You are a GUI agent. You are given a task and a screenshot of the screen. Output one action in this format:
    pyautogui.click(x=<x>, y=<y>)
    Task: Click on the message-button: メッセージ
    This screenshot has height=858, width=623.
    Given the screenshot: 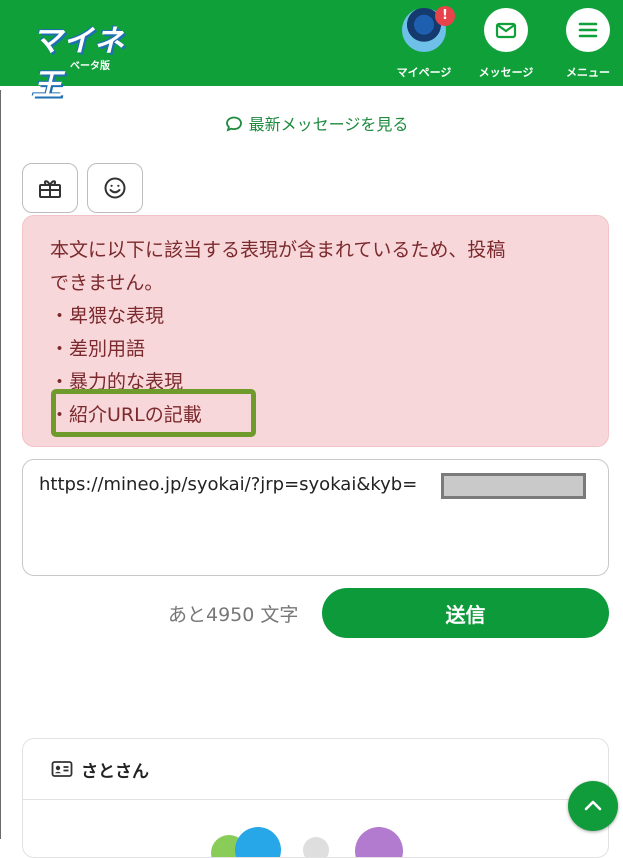 What is the action you would take?
    pyautogui.click(x=506, y=45)
    